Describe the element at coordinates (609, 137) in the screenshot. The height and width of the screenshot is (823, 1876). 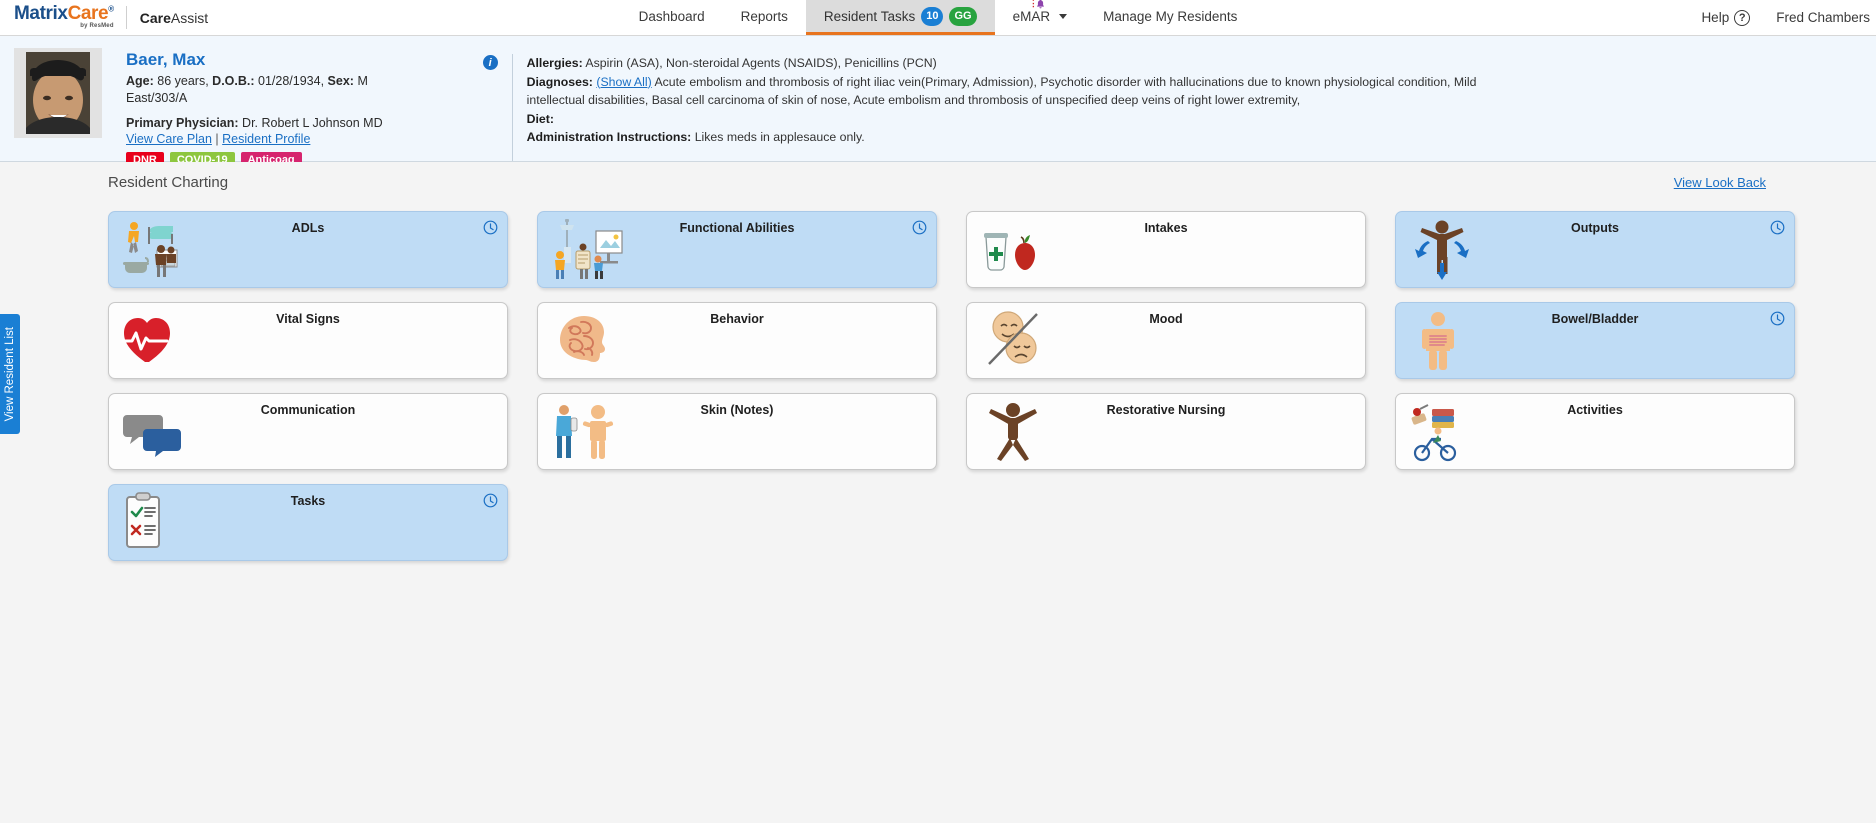
I see `administration-instructions-label: Administration Instructions:` at that location.